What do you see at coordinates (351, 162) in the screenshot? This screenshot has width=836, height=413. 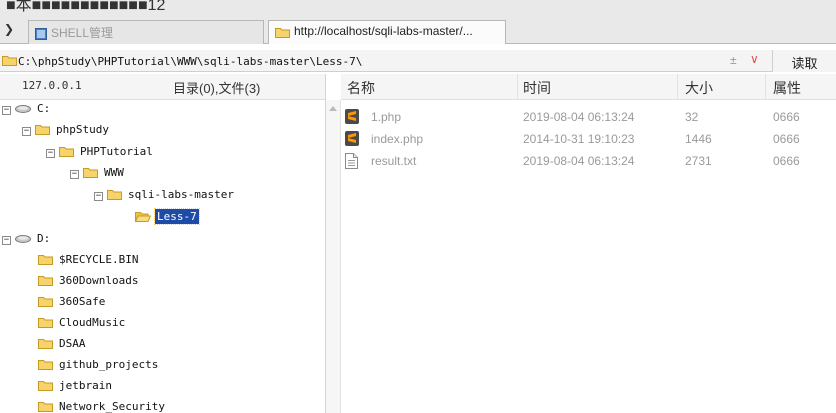 I see `text-file-icon` at bounding box center [351, 162].